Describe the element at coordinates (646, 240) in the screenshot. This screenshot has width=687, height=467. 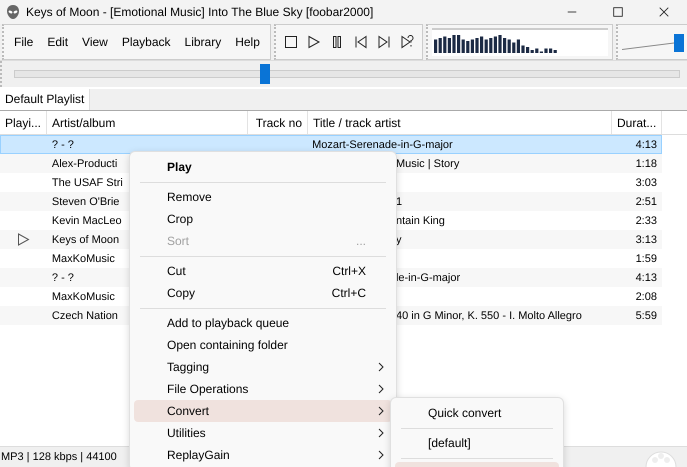
I see `duration-text: 3:13` at that location.